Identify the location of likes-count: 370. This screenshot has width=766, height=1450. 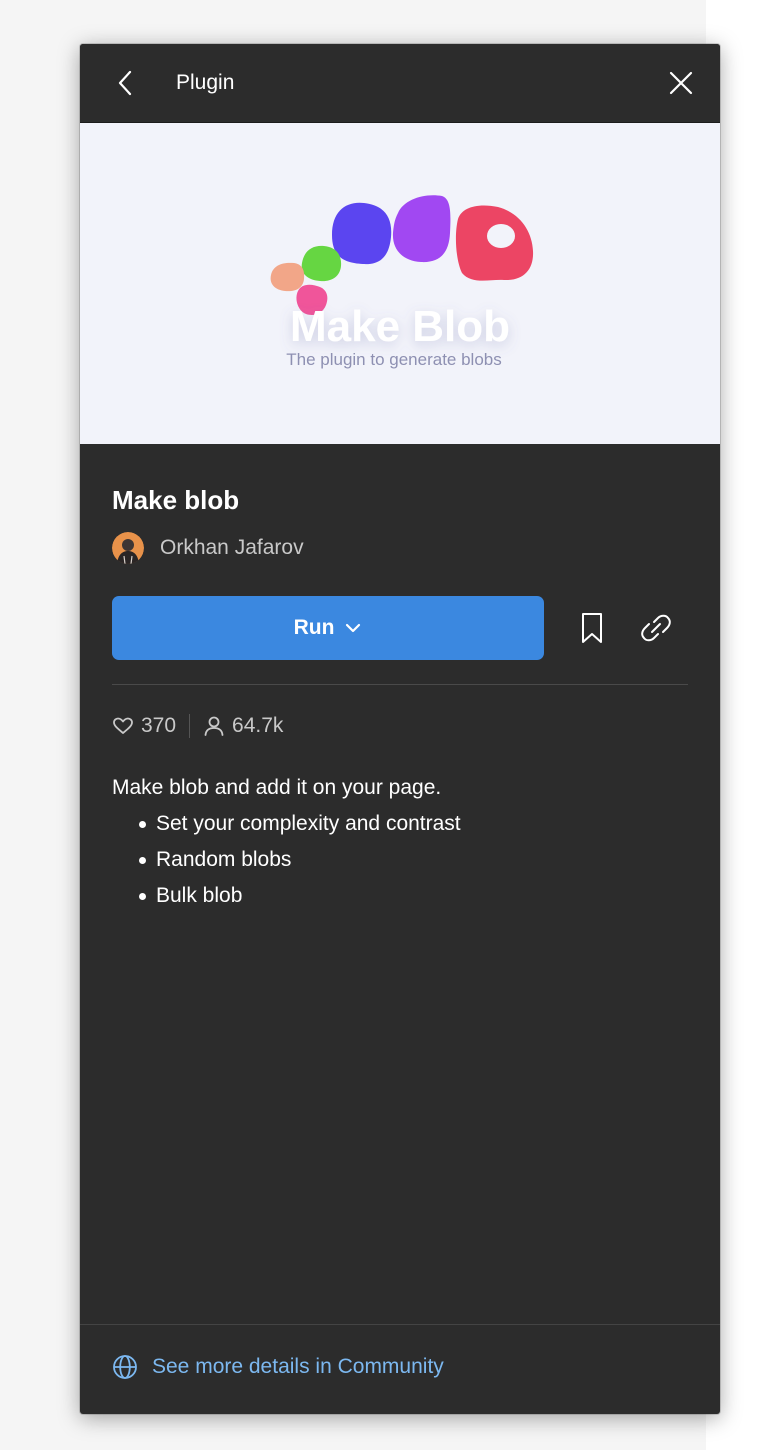
(159, 725).